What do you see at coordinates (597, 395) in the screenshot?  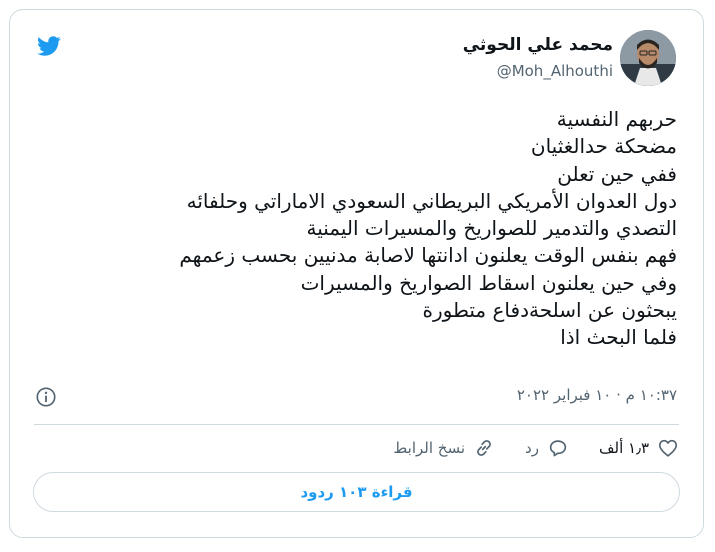 I see `tweet-timestamp: ١٠:٣٧ م · ١٠ فبراير ٢٠٢٢` at bounding box center [597, 395].